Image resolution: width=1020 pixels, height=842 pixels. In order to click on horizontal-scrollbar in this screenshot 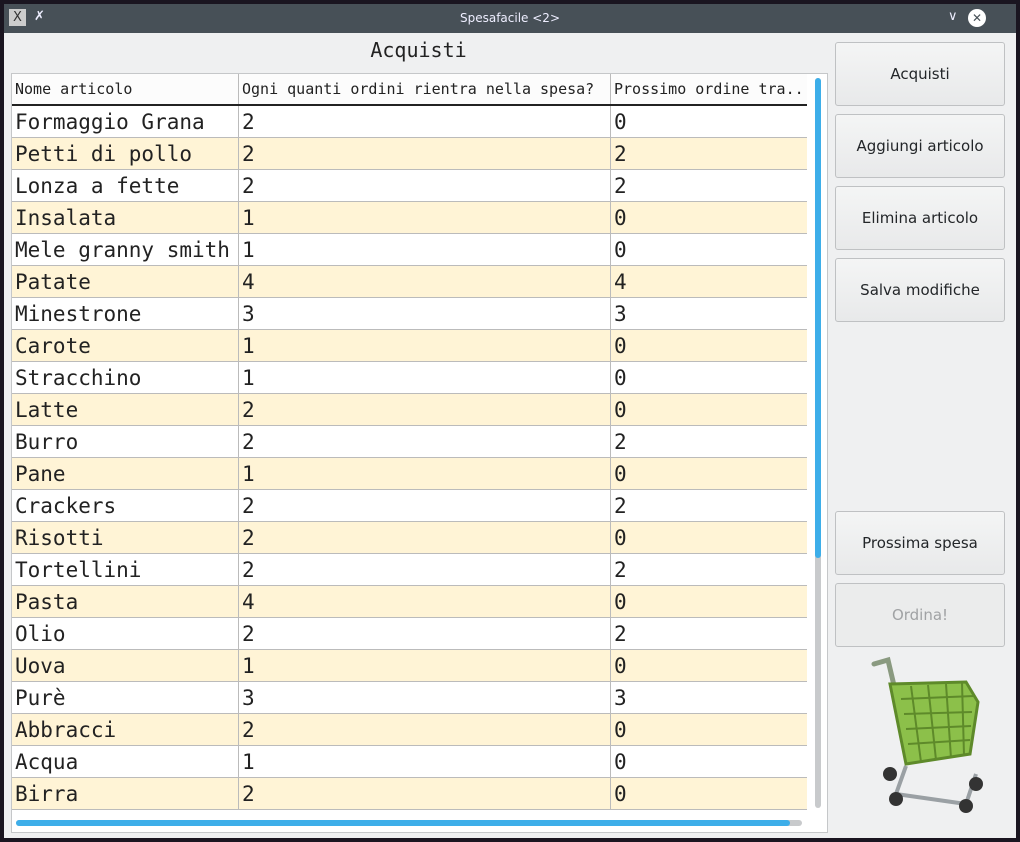, I will do `click(409, 823)`.